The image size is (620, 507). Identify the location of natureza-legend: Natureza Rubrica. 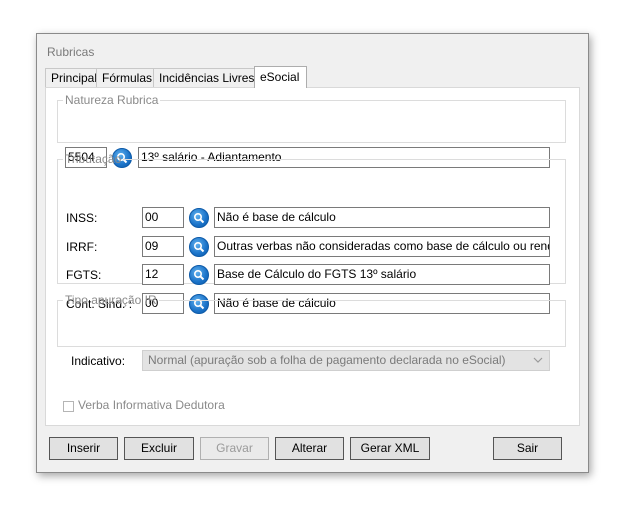
(112, 100).